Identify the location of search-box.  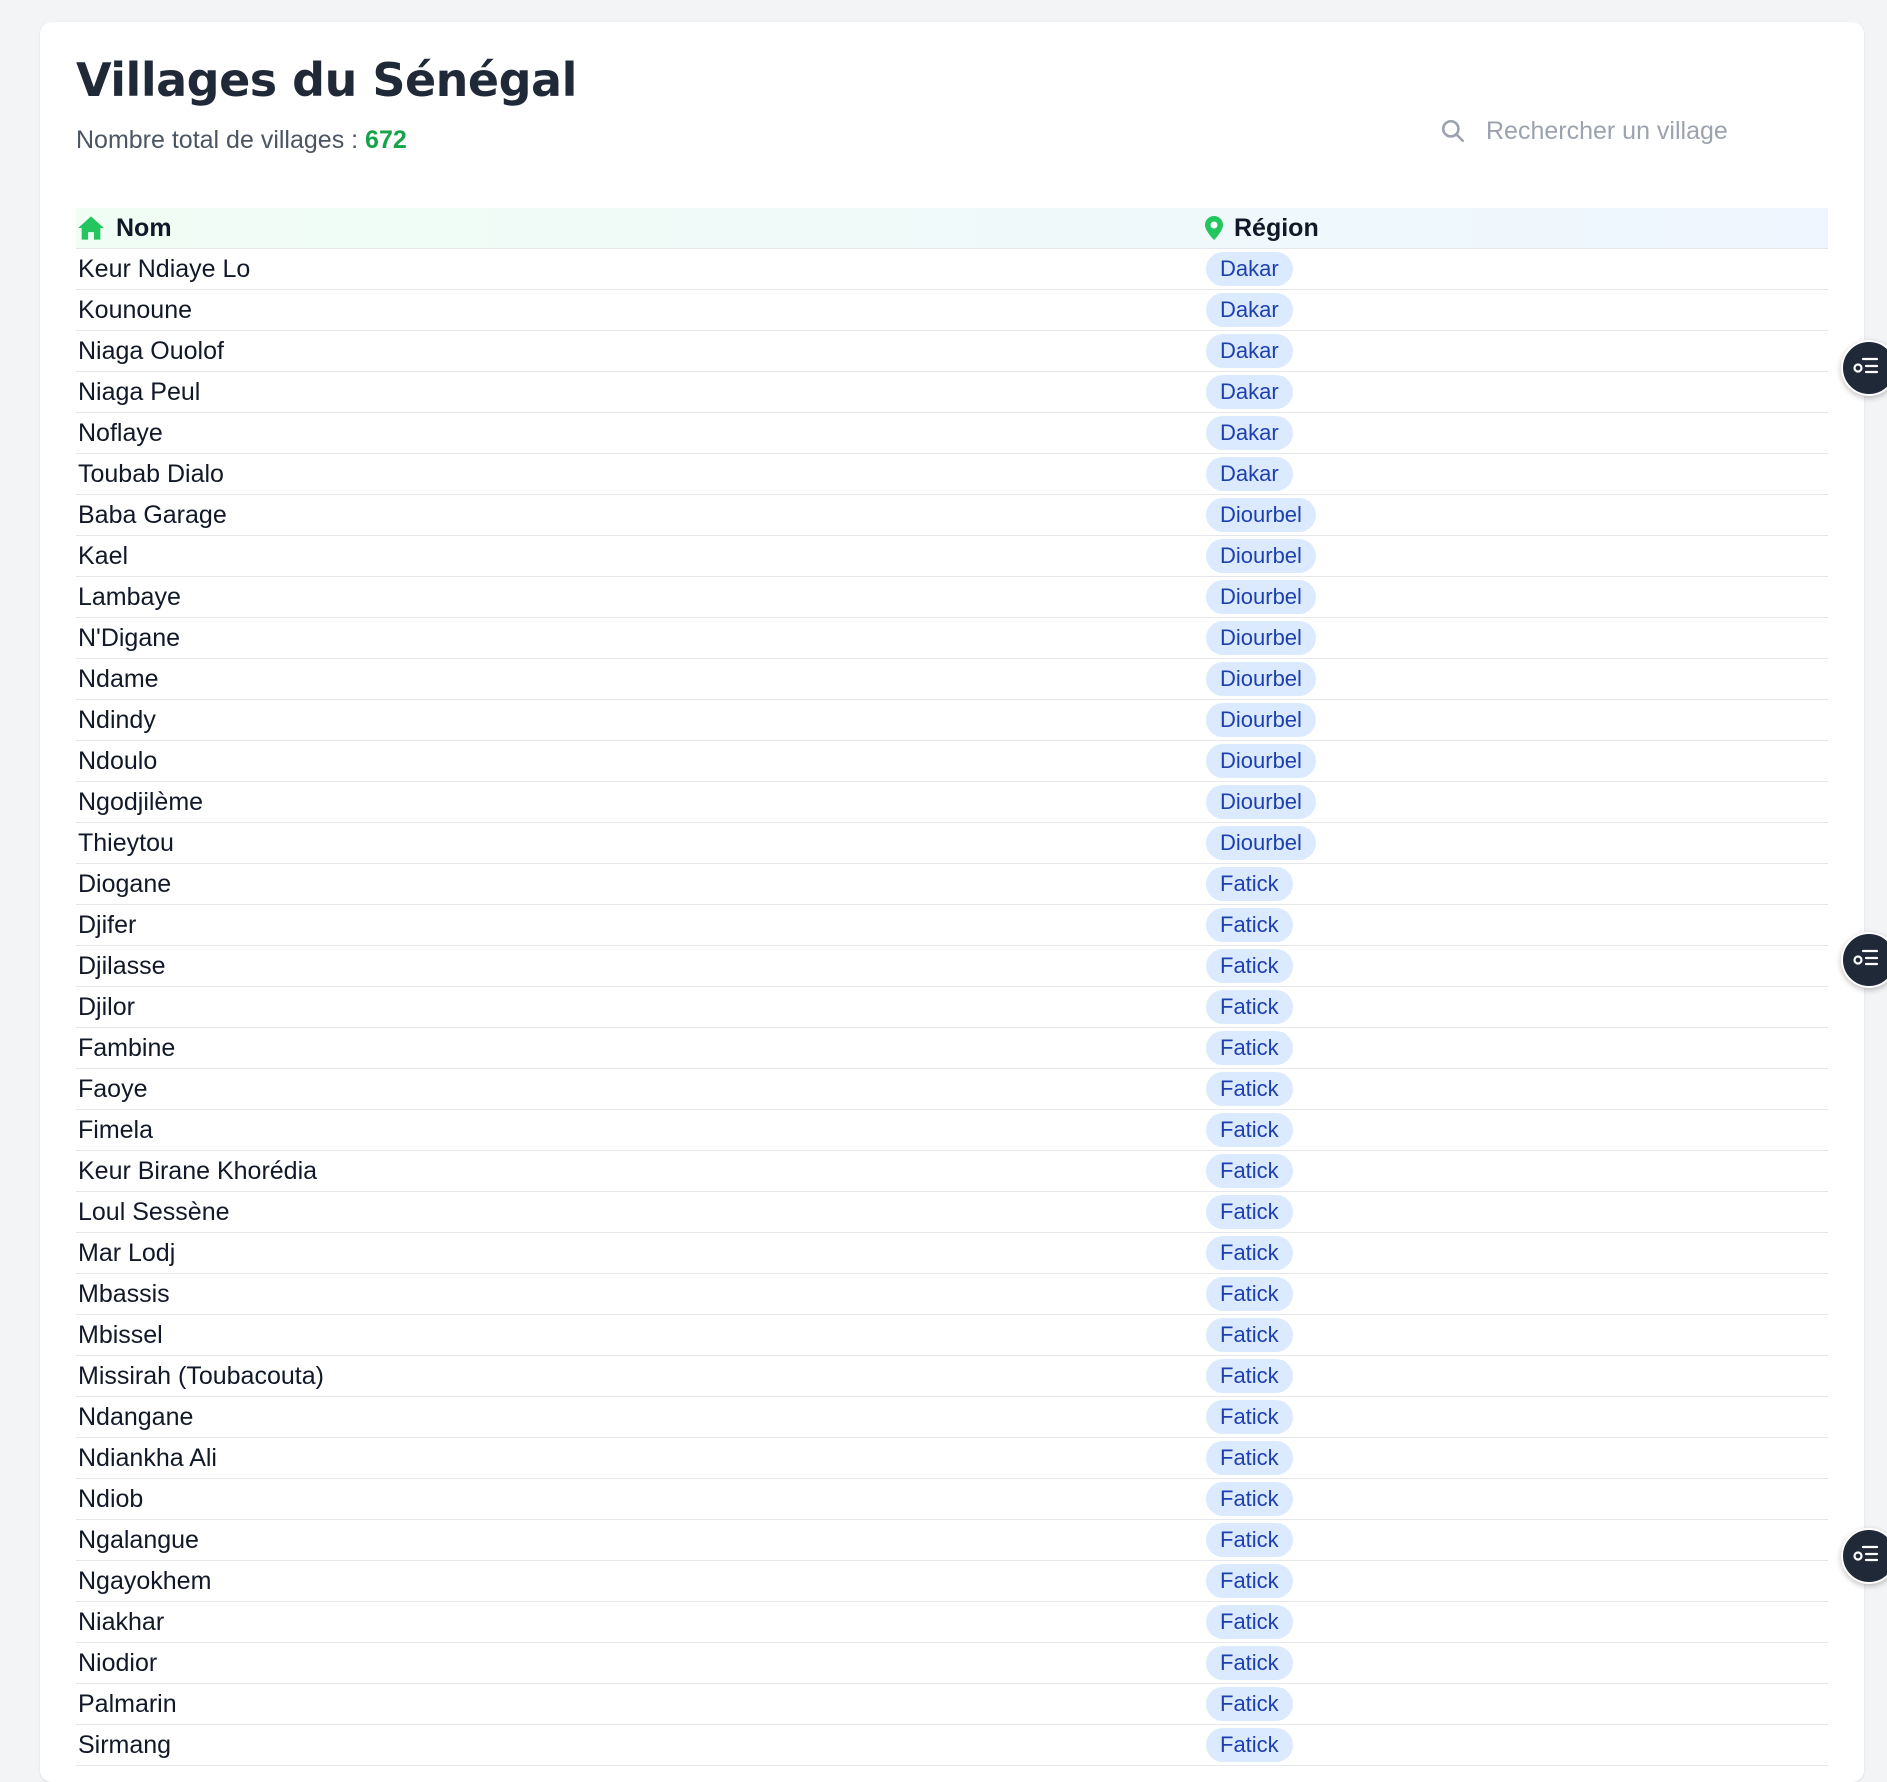
(1633, 131).